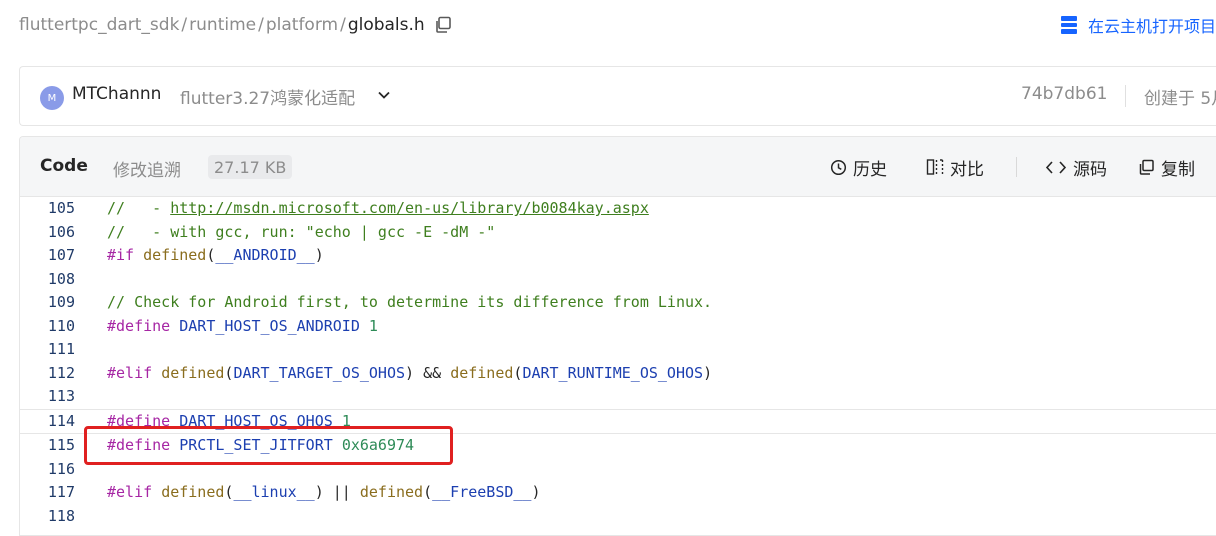 Image resolution: width=1216 pixels, height=536 pixels. Describe the element at coordinates (1056, 167) in the screenshot. I see `code-icon` at that location.